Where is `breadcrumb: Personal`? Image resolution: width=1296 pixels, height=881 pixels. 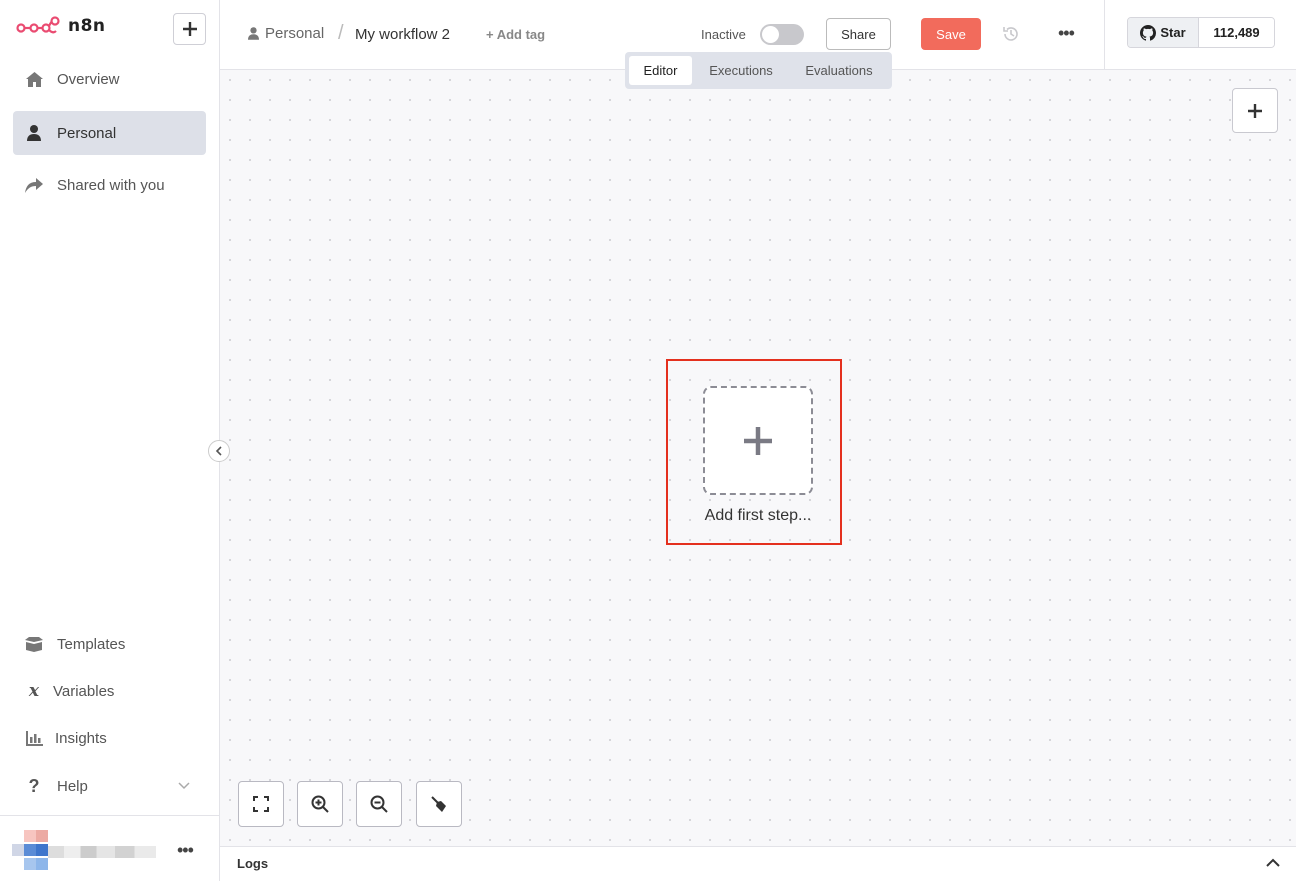 breadcrumb: Personal is located at coordinates (286, 33).